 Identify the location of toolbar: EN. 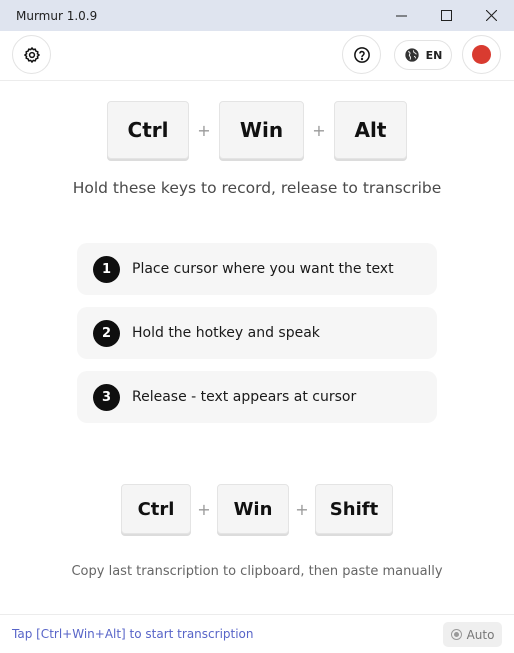
(257, 56).